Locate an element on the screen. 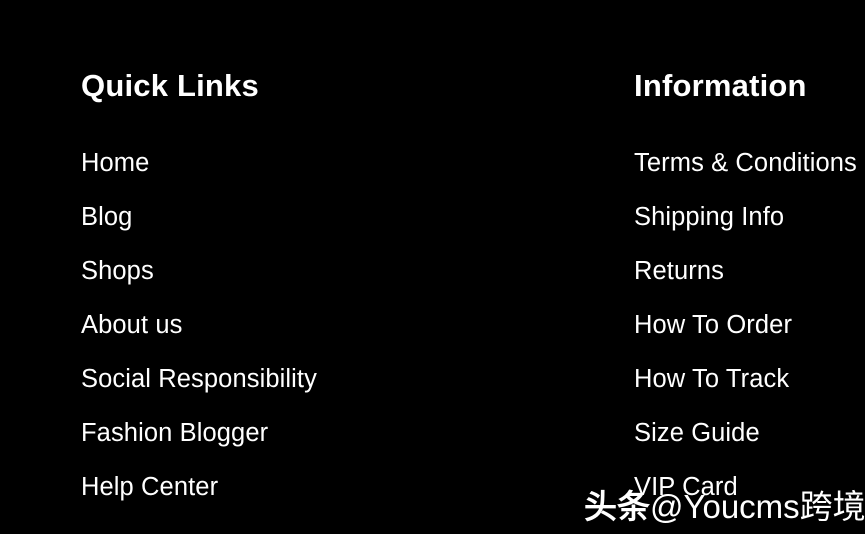  link-home: Home is located at coordinates (341, 177).